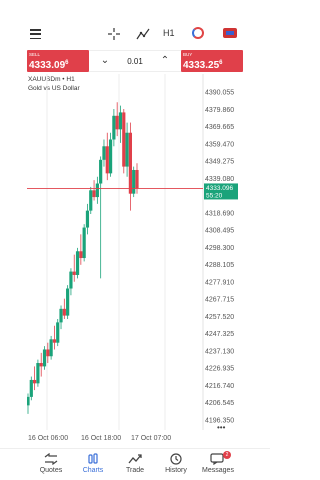 This screenshot has height=480, width=320. I want to click on y-tick-label: 4349.275, so click(219, 162).